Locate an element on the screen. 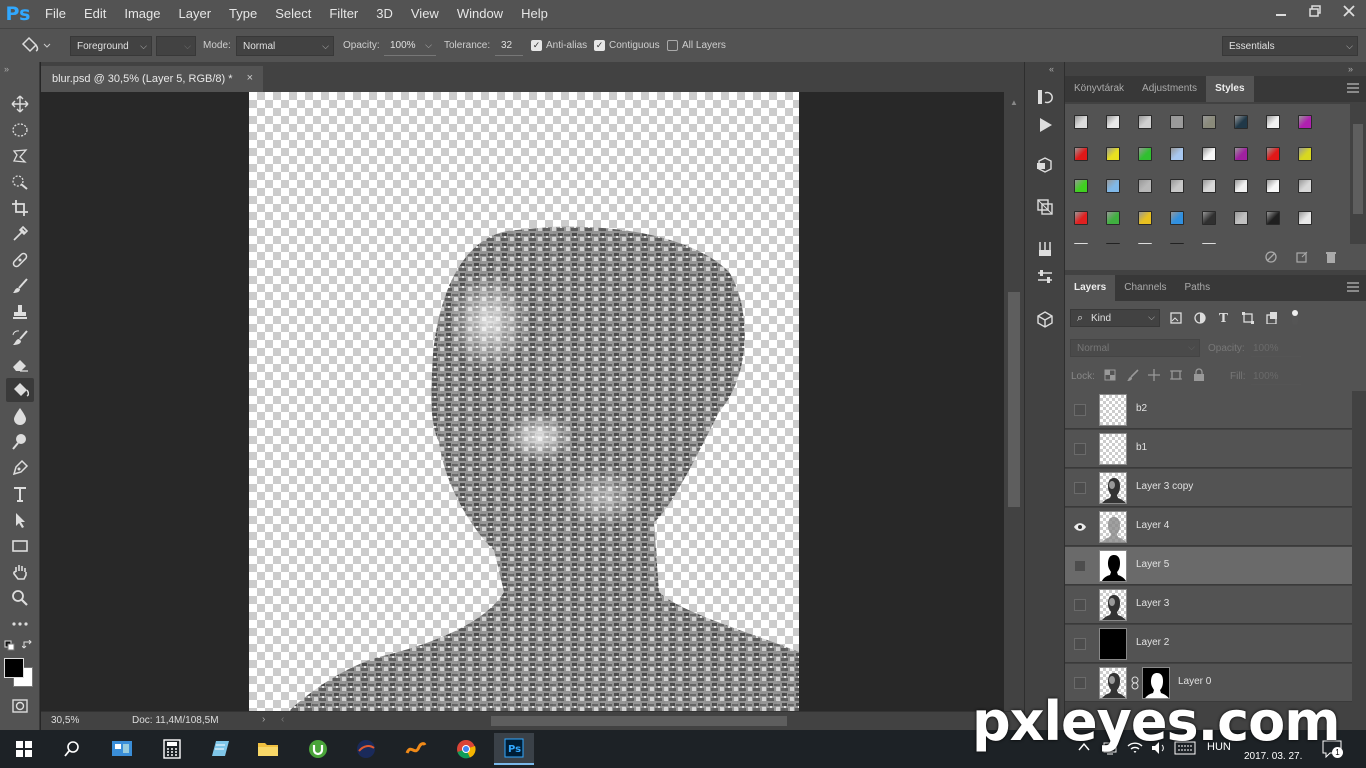 This screenshot has width=1366, height=768. filter-smart-object-icon is located at coordinates (1272, 319).